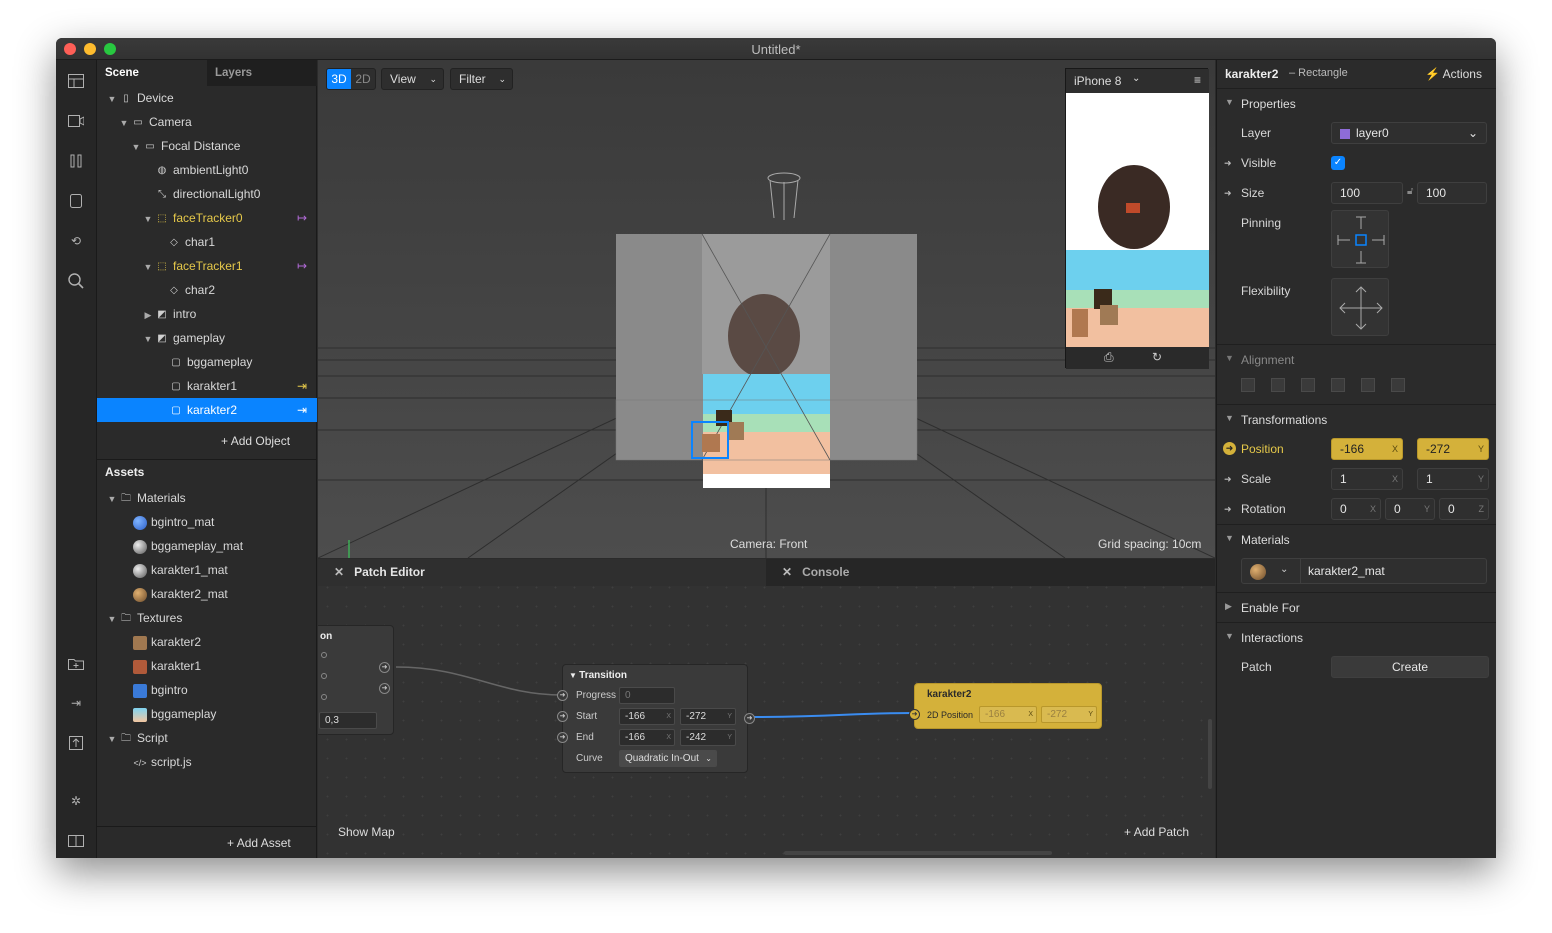  Describe the element at coordinates (76, 161) in the screenshot. I see `pause-icon` at that location.